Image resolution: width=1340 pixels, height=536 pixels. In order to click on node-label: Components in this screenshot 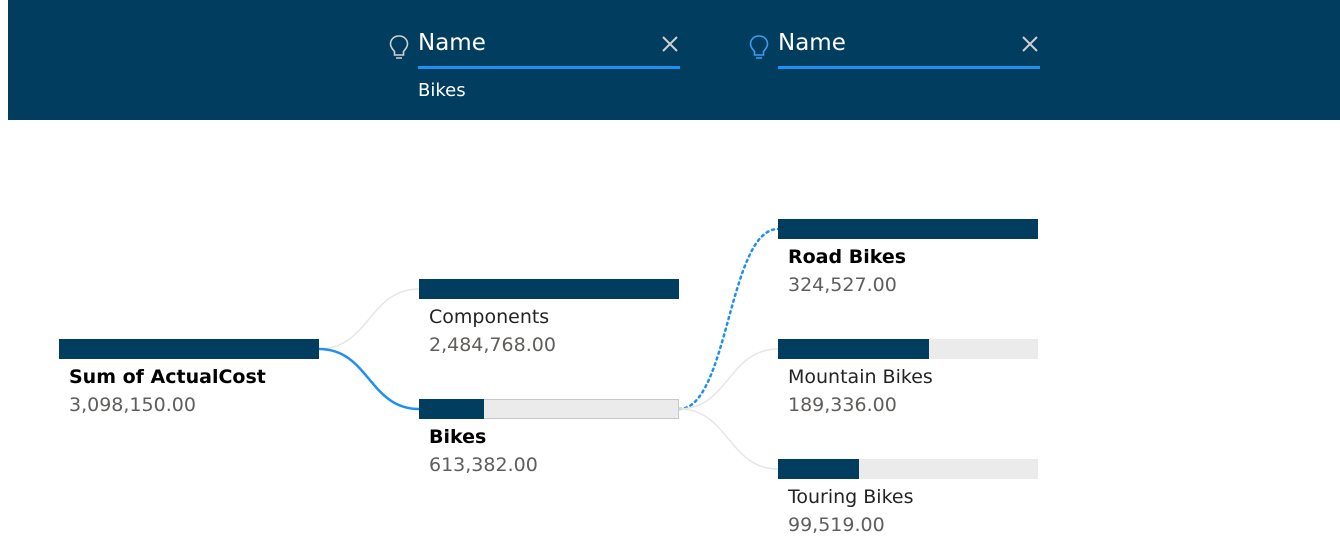, I will do `click(489, 317)`.